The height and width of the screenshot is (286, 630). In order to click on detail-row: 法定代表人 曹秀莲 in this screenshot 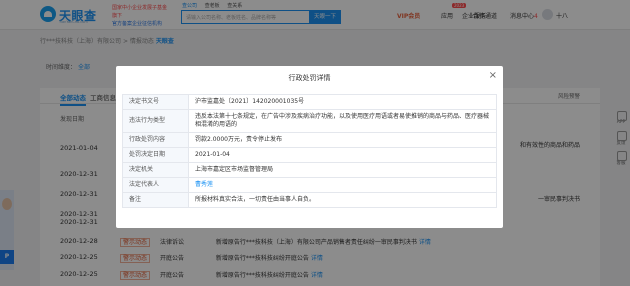, I will do `click(309, 185)`.